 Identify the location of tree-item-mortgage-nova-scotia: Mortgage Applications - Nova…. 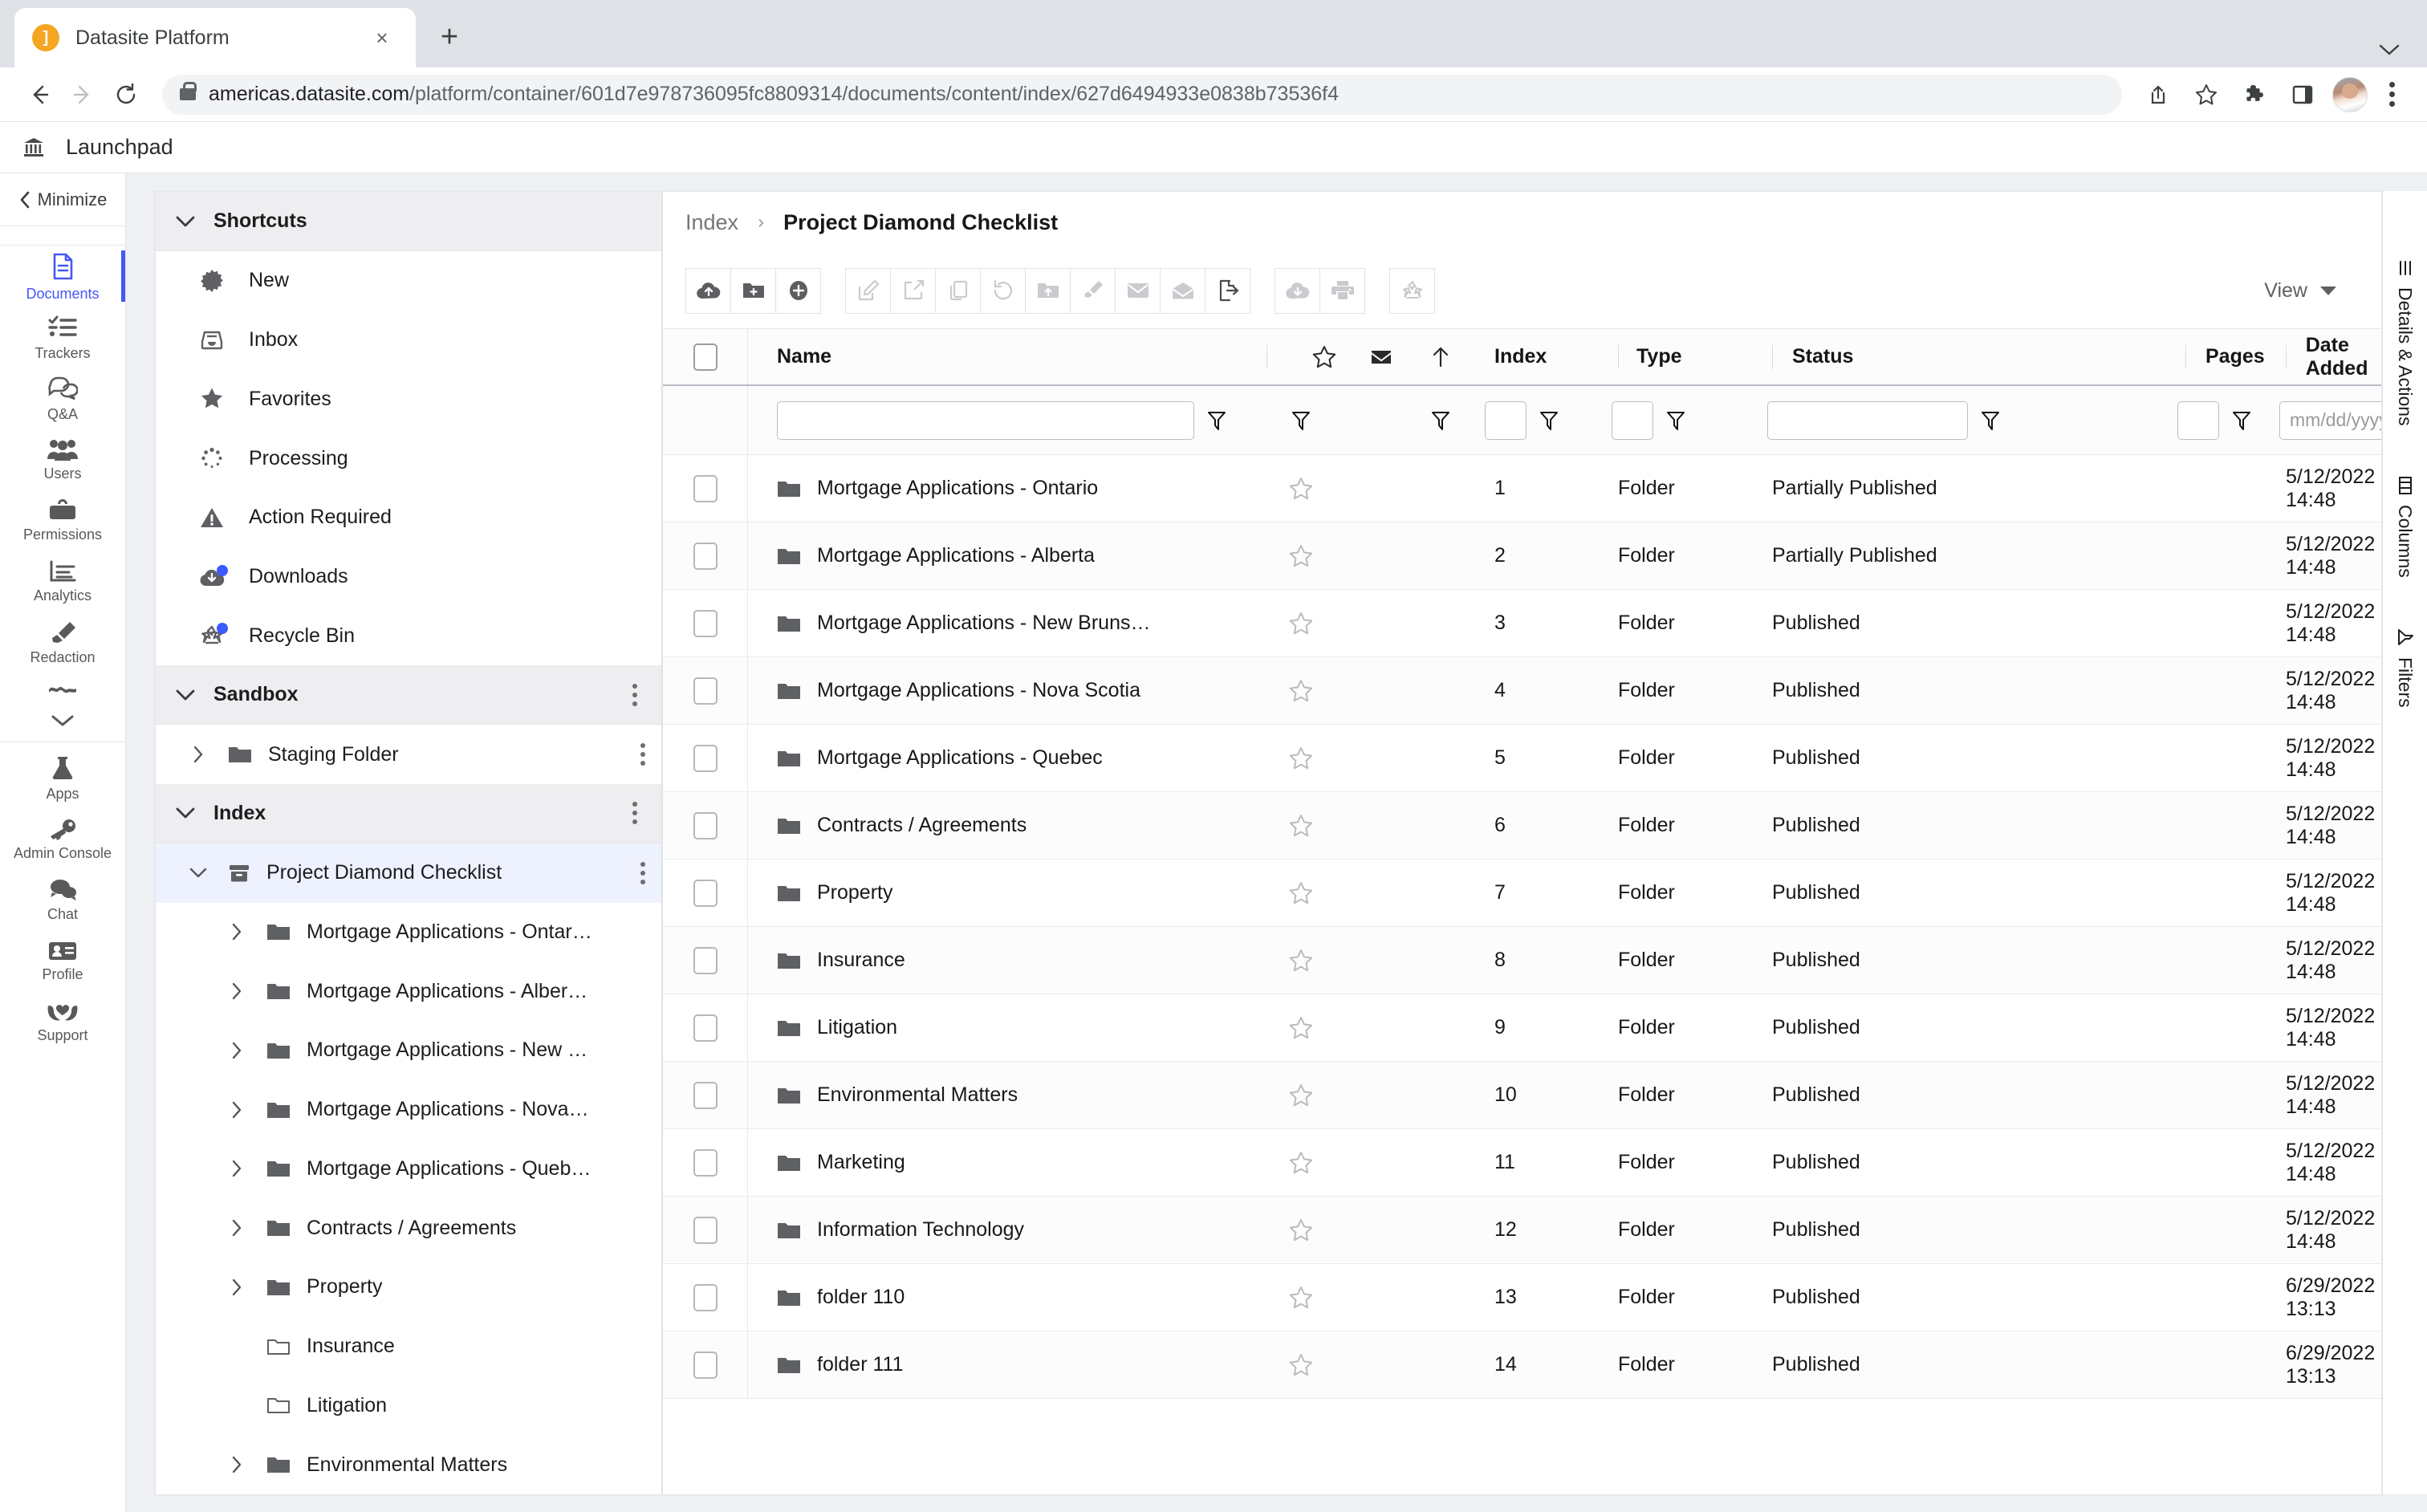
(408, 1110).